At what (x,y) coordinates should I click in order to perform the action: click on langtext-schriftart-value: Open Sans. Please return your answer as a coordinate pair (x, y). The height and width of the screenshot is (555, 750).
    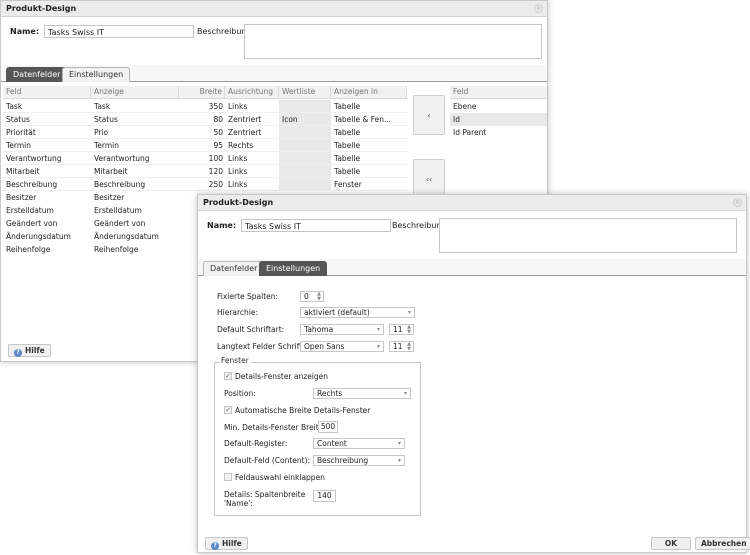
    Looking at the image, I should click on (324, 346).